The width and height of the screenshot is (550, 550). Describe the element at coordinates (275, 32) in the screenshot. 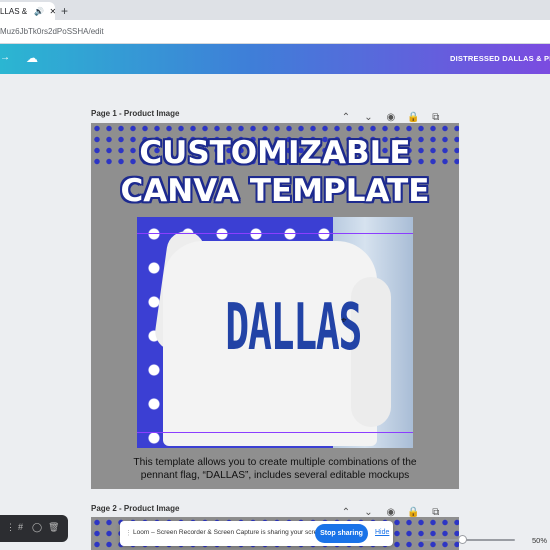

I see `address-bar: Muz6JbTk0rs2dPoSSHA/edit` at that location.